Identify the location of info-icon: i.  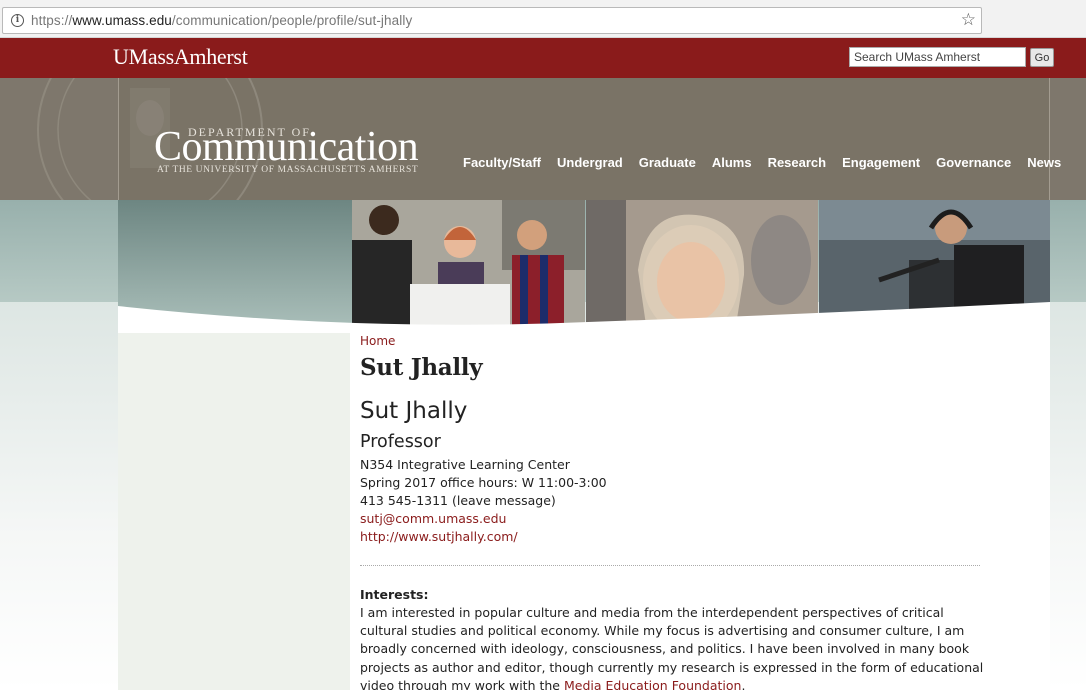
(17, 20).